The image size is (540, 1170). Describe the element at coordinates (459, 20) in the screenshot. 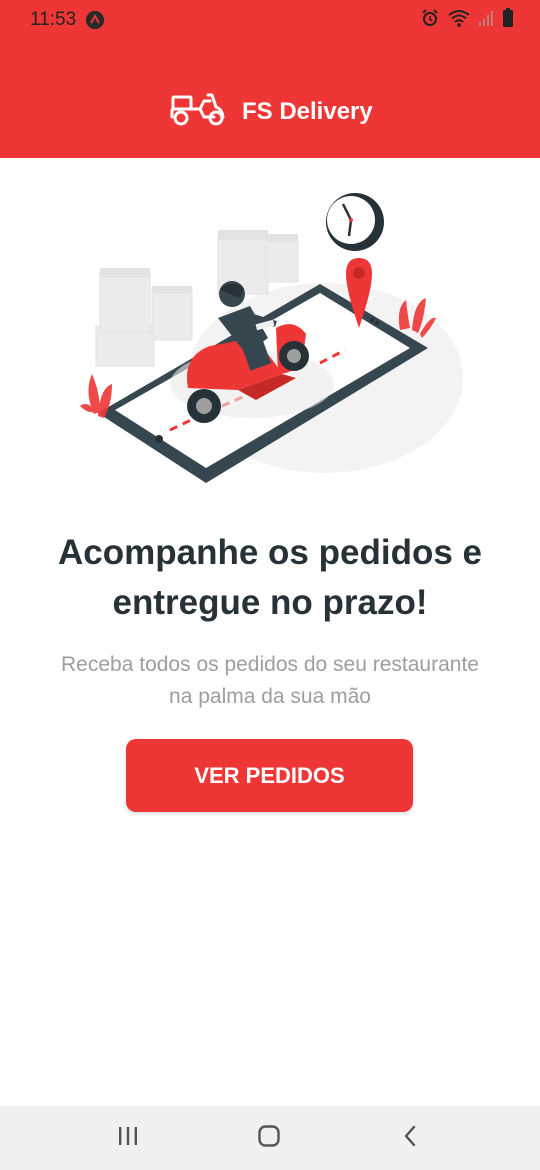

I see `wifi-icon` at that location.